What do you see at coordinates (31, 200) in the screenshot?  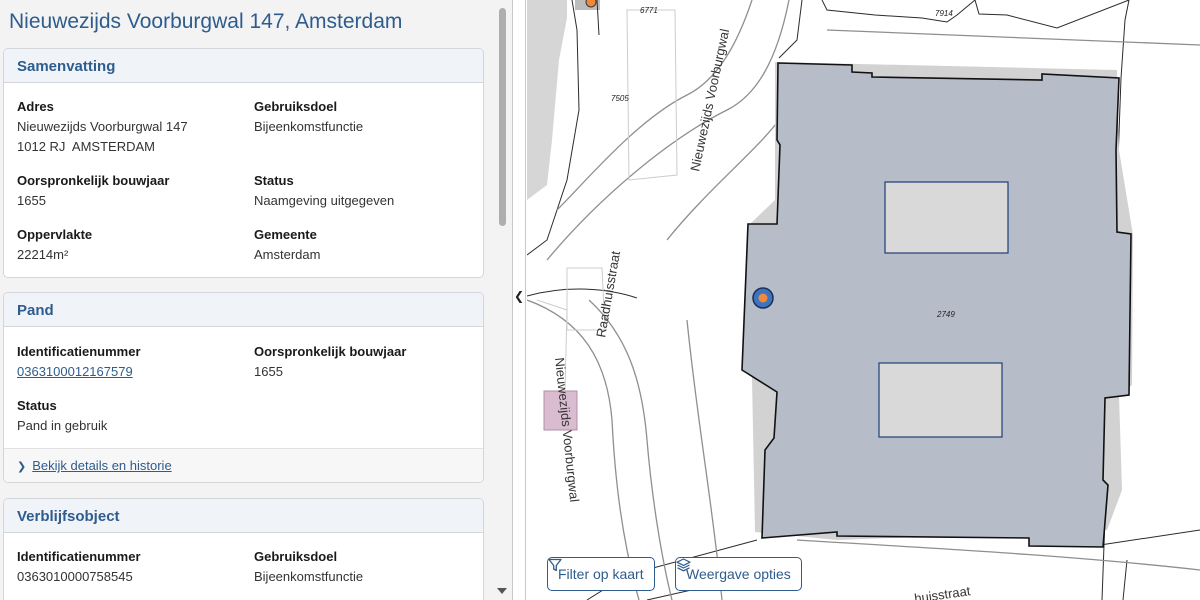 I see `built-year-value: 1655` at bounding box center [31, 200].